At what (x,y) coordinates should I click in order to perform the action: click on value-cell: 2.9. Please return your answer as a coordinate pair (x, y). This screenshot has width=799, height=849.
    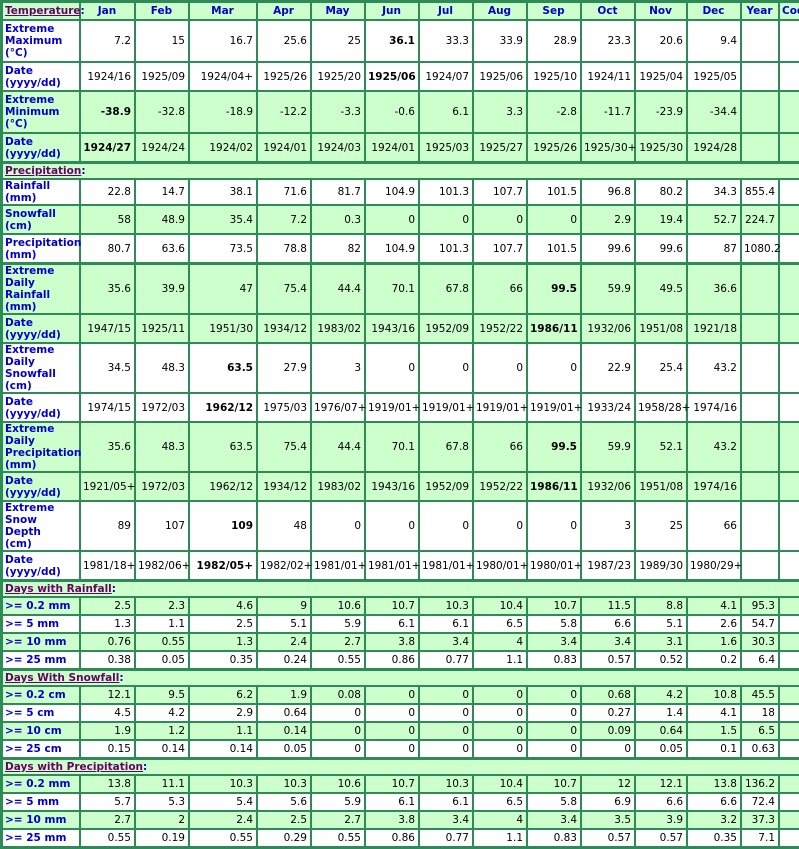
    Looking at the image, I should click on (608, 219).